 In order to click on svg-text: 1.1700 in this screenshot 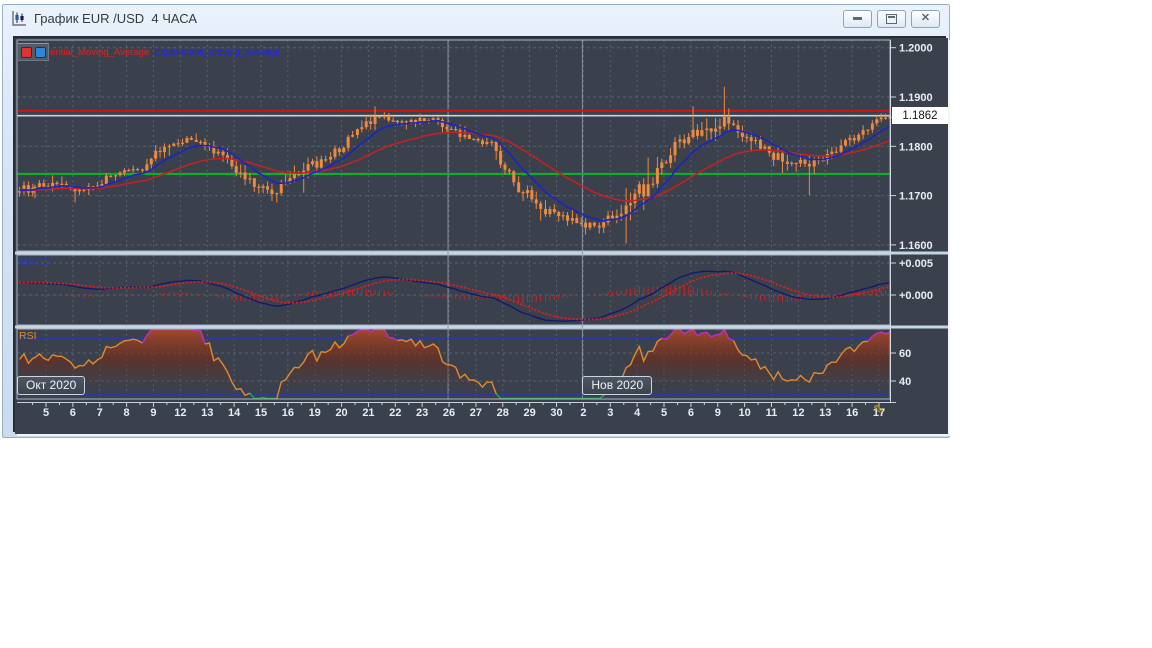, I will do `click(916, 197)`.